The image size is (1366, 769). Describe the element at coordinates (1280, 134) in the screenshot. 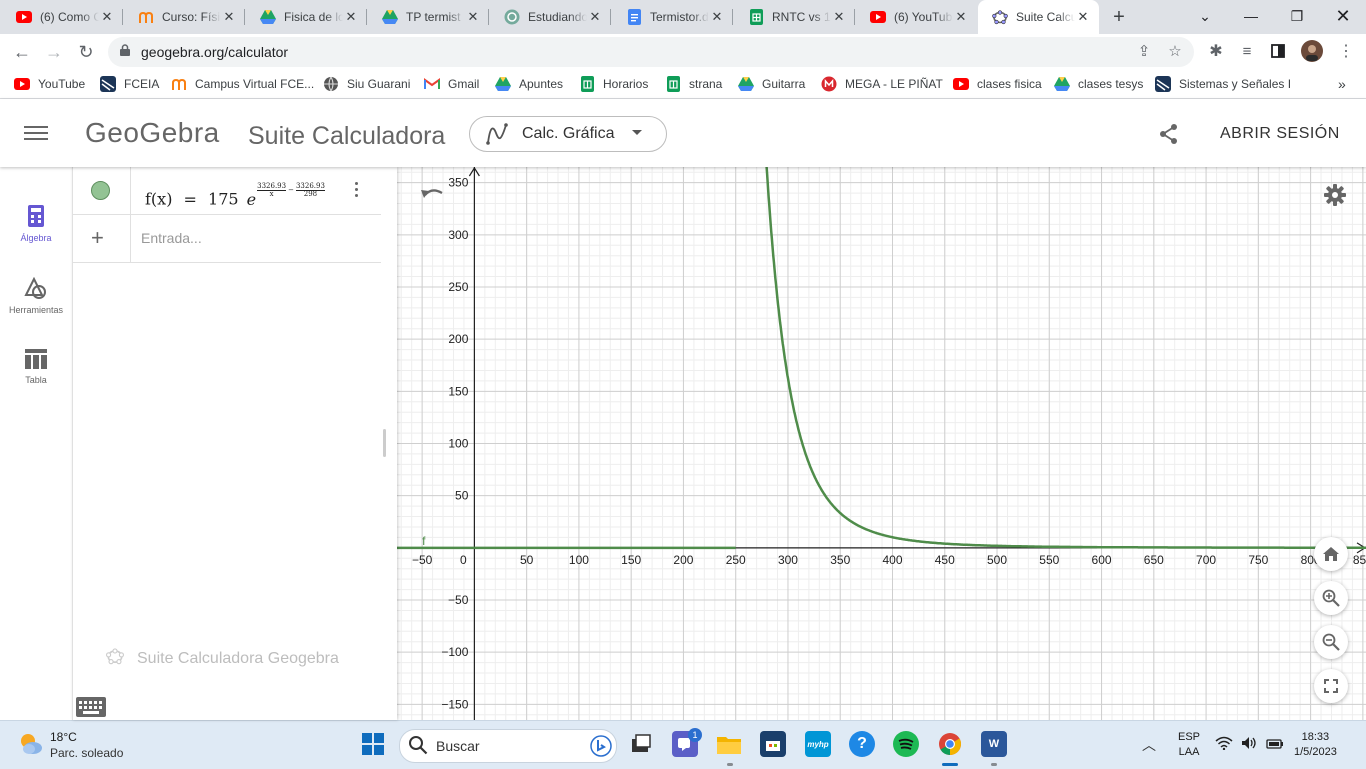

I see `sign-in-button: ABRIR SESIÓN` at that location.